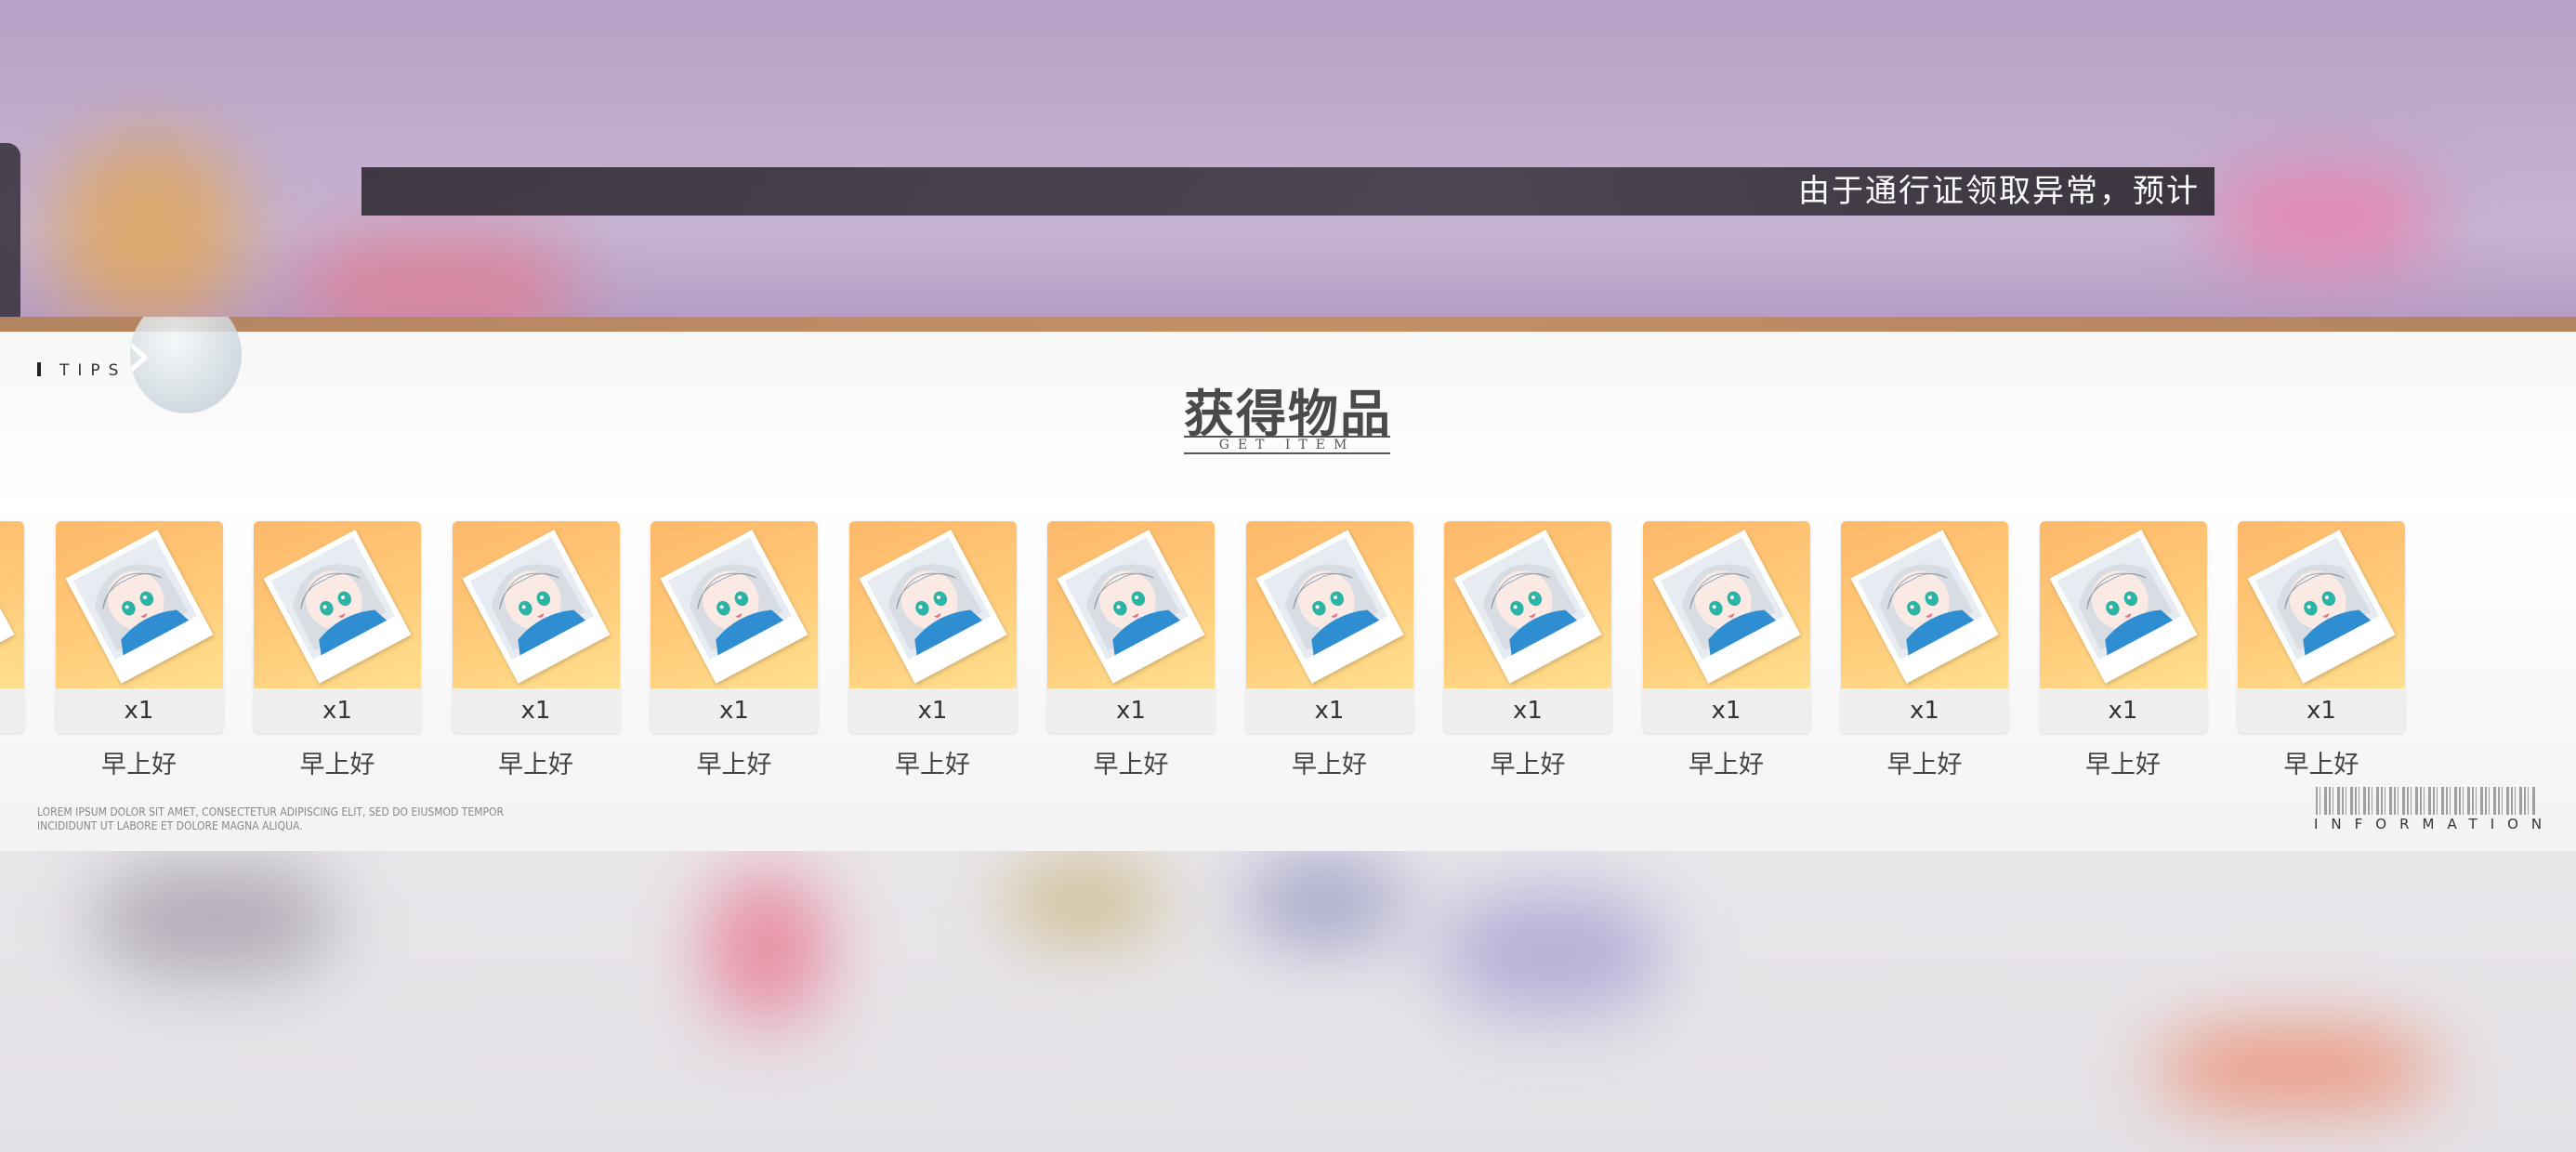 The height and width of the screenshot is (1152, 2576). Describe the element at coordinates (2435, 824) in the screenshot. I see `footer-information-label: INFORMATION` at that location.